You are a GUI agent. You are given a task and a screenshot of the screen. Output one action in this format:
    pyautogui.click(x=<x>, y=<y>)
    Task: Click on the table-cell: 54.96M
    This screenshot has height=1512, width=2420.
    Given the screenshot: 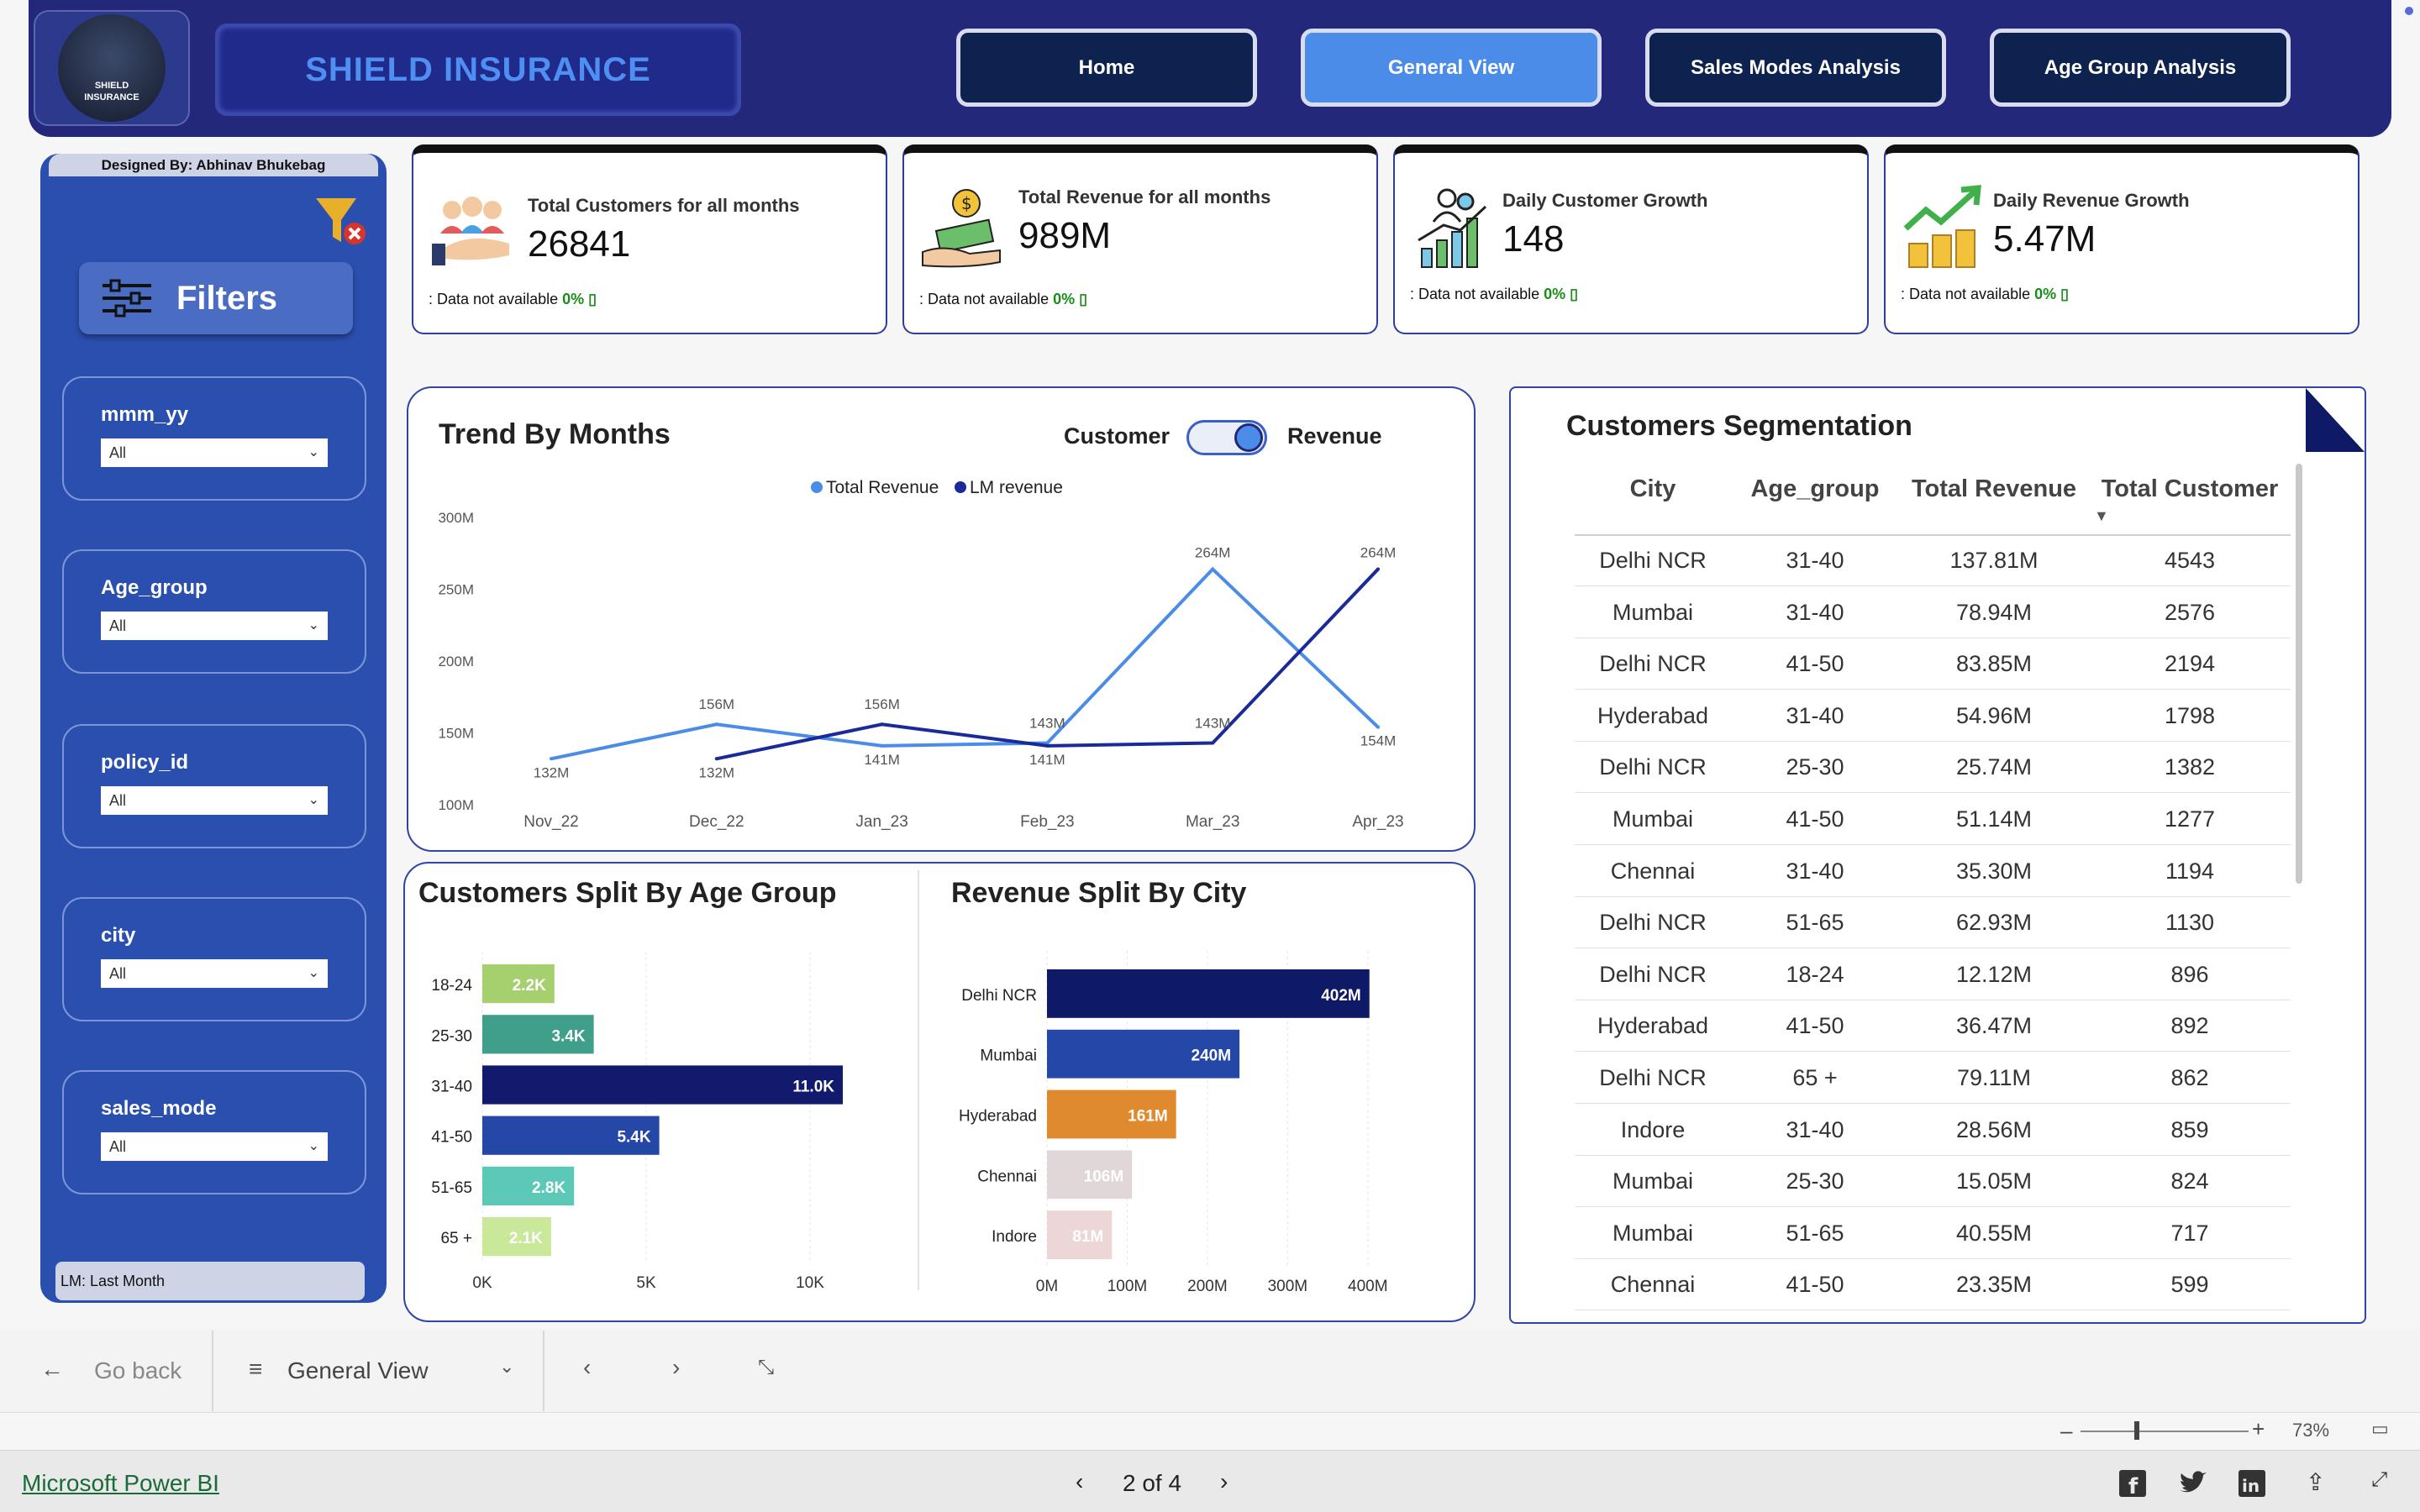 What is the action you would take?
    pyautogui.click(x=1994, y=715)
    